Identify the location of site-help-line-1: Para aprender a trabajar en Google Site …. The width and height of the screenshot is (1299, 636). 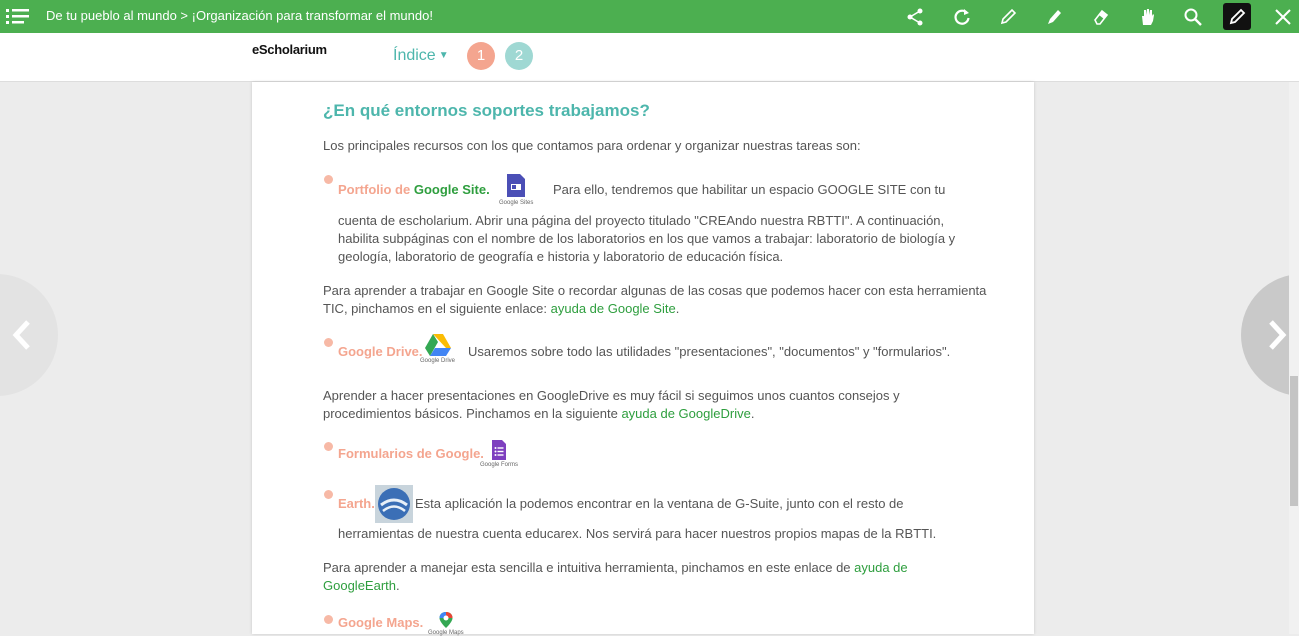
(655, 290).